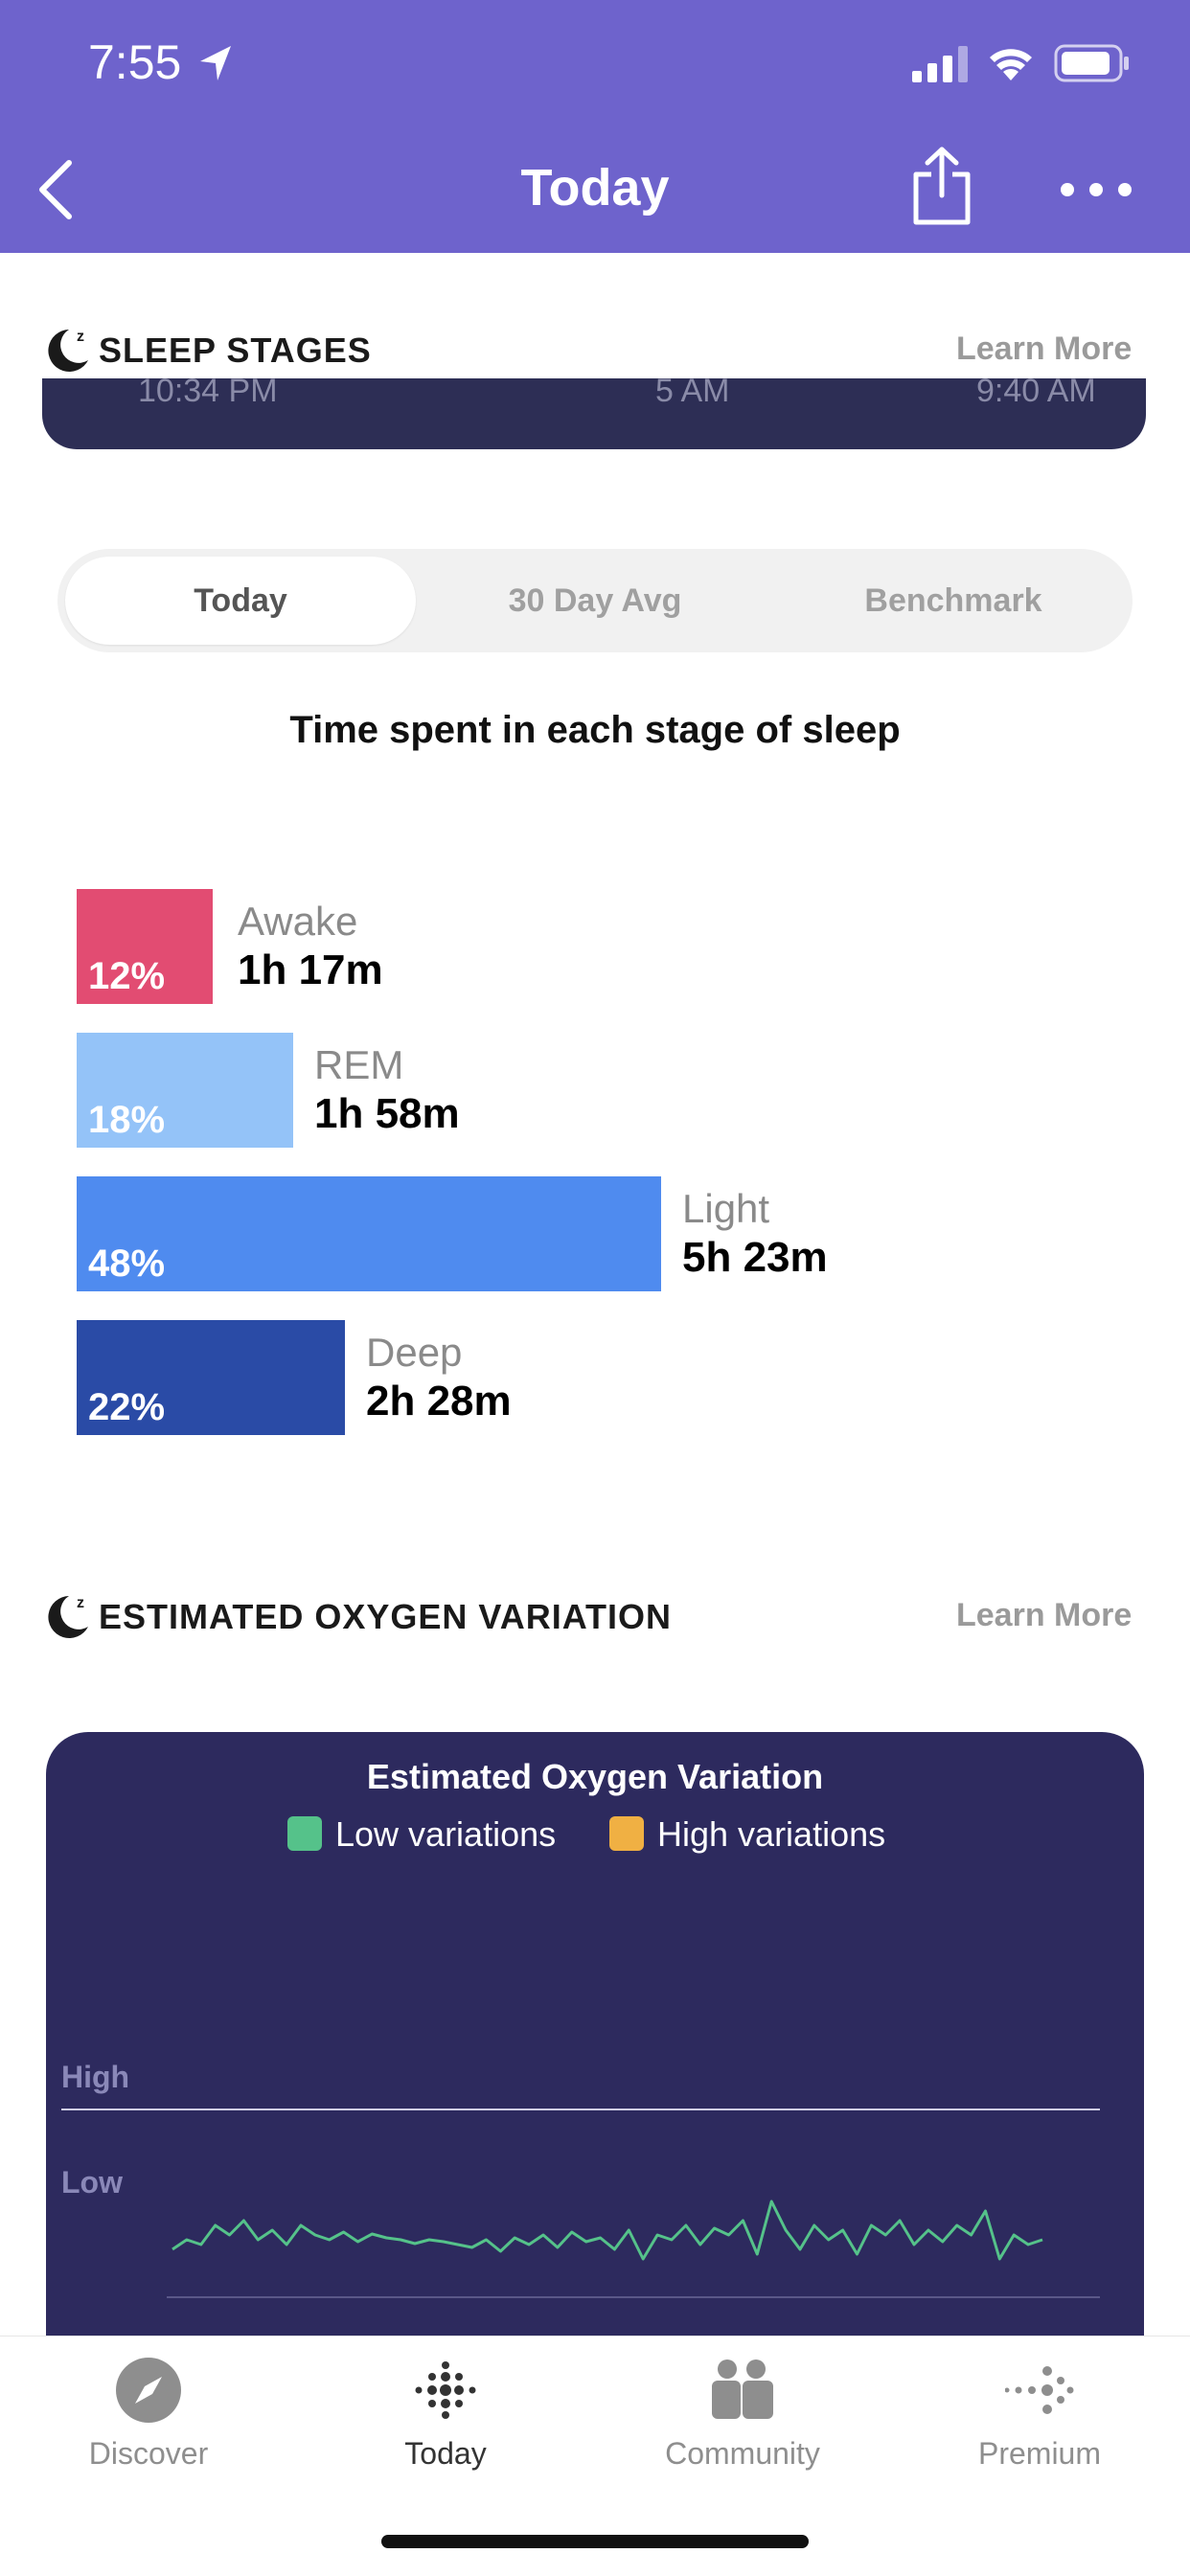 This screenshot has height=2576, width=1190. Describe the element at coordinates (148, 2453) in the screenshot. I see `nav-label: Discover` at that location.